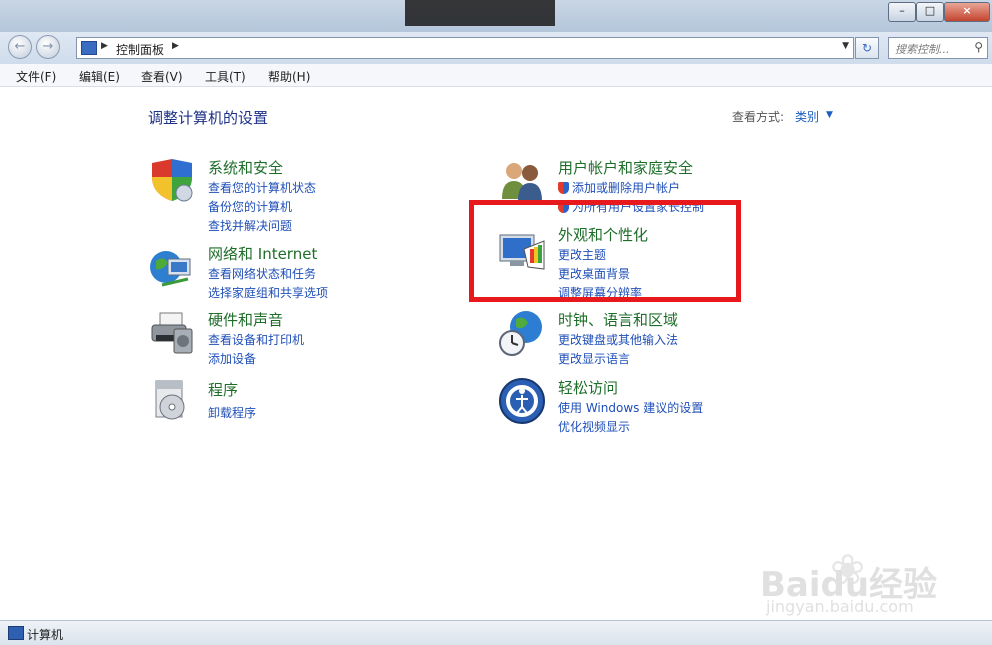 The height and width of the screenshot is (645, 992). I want to click on refresh-icon: ↻, so click(867, 48).